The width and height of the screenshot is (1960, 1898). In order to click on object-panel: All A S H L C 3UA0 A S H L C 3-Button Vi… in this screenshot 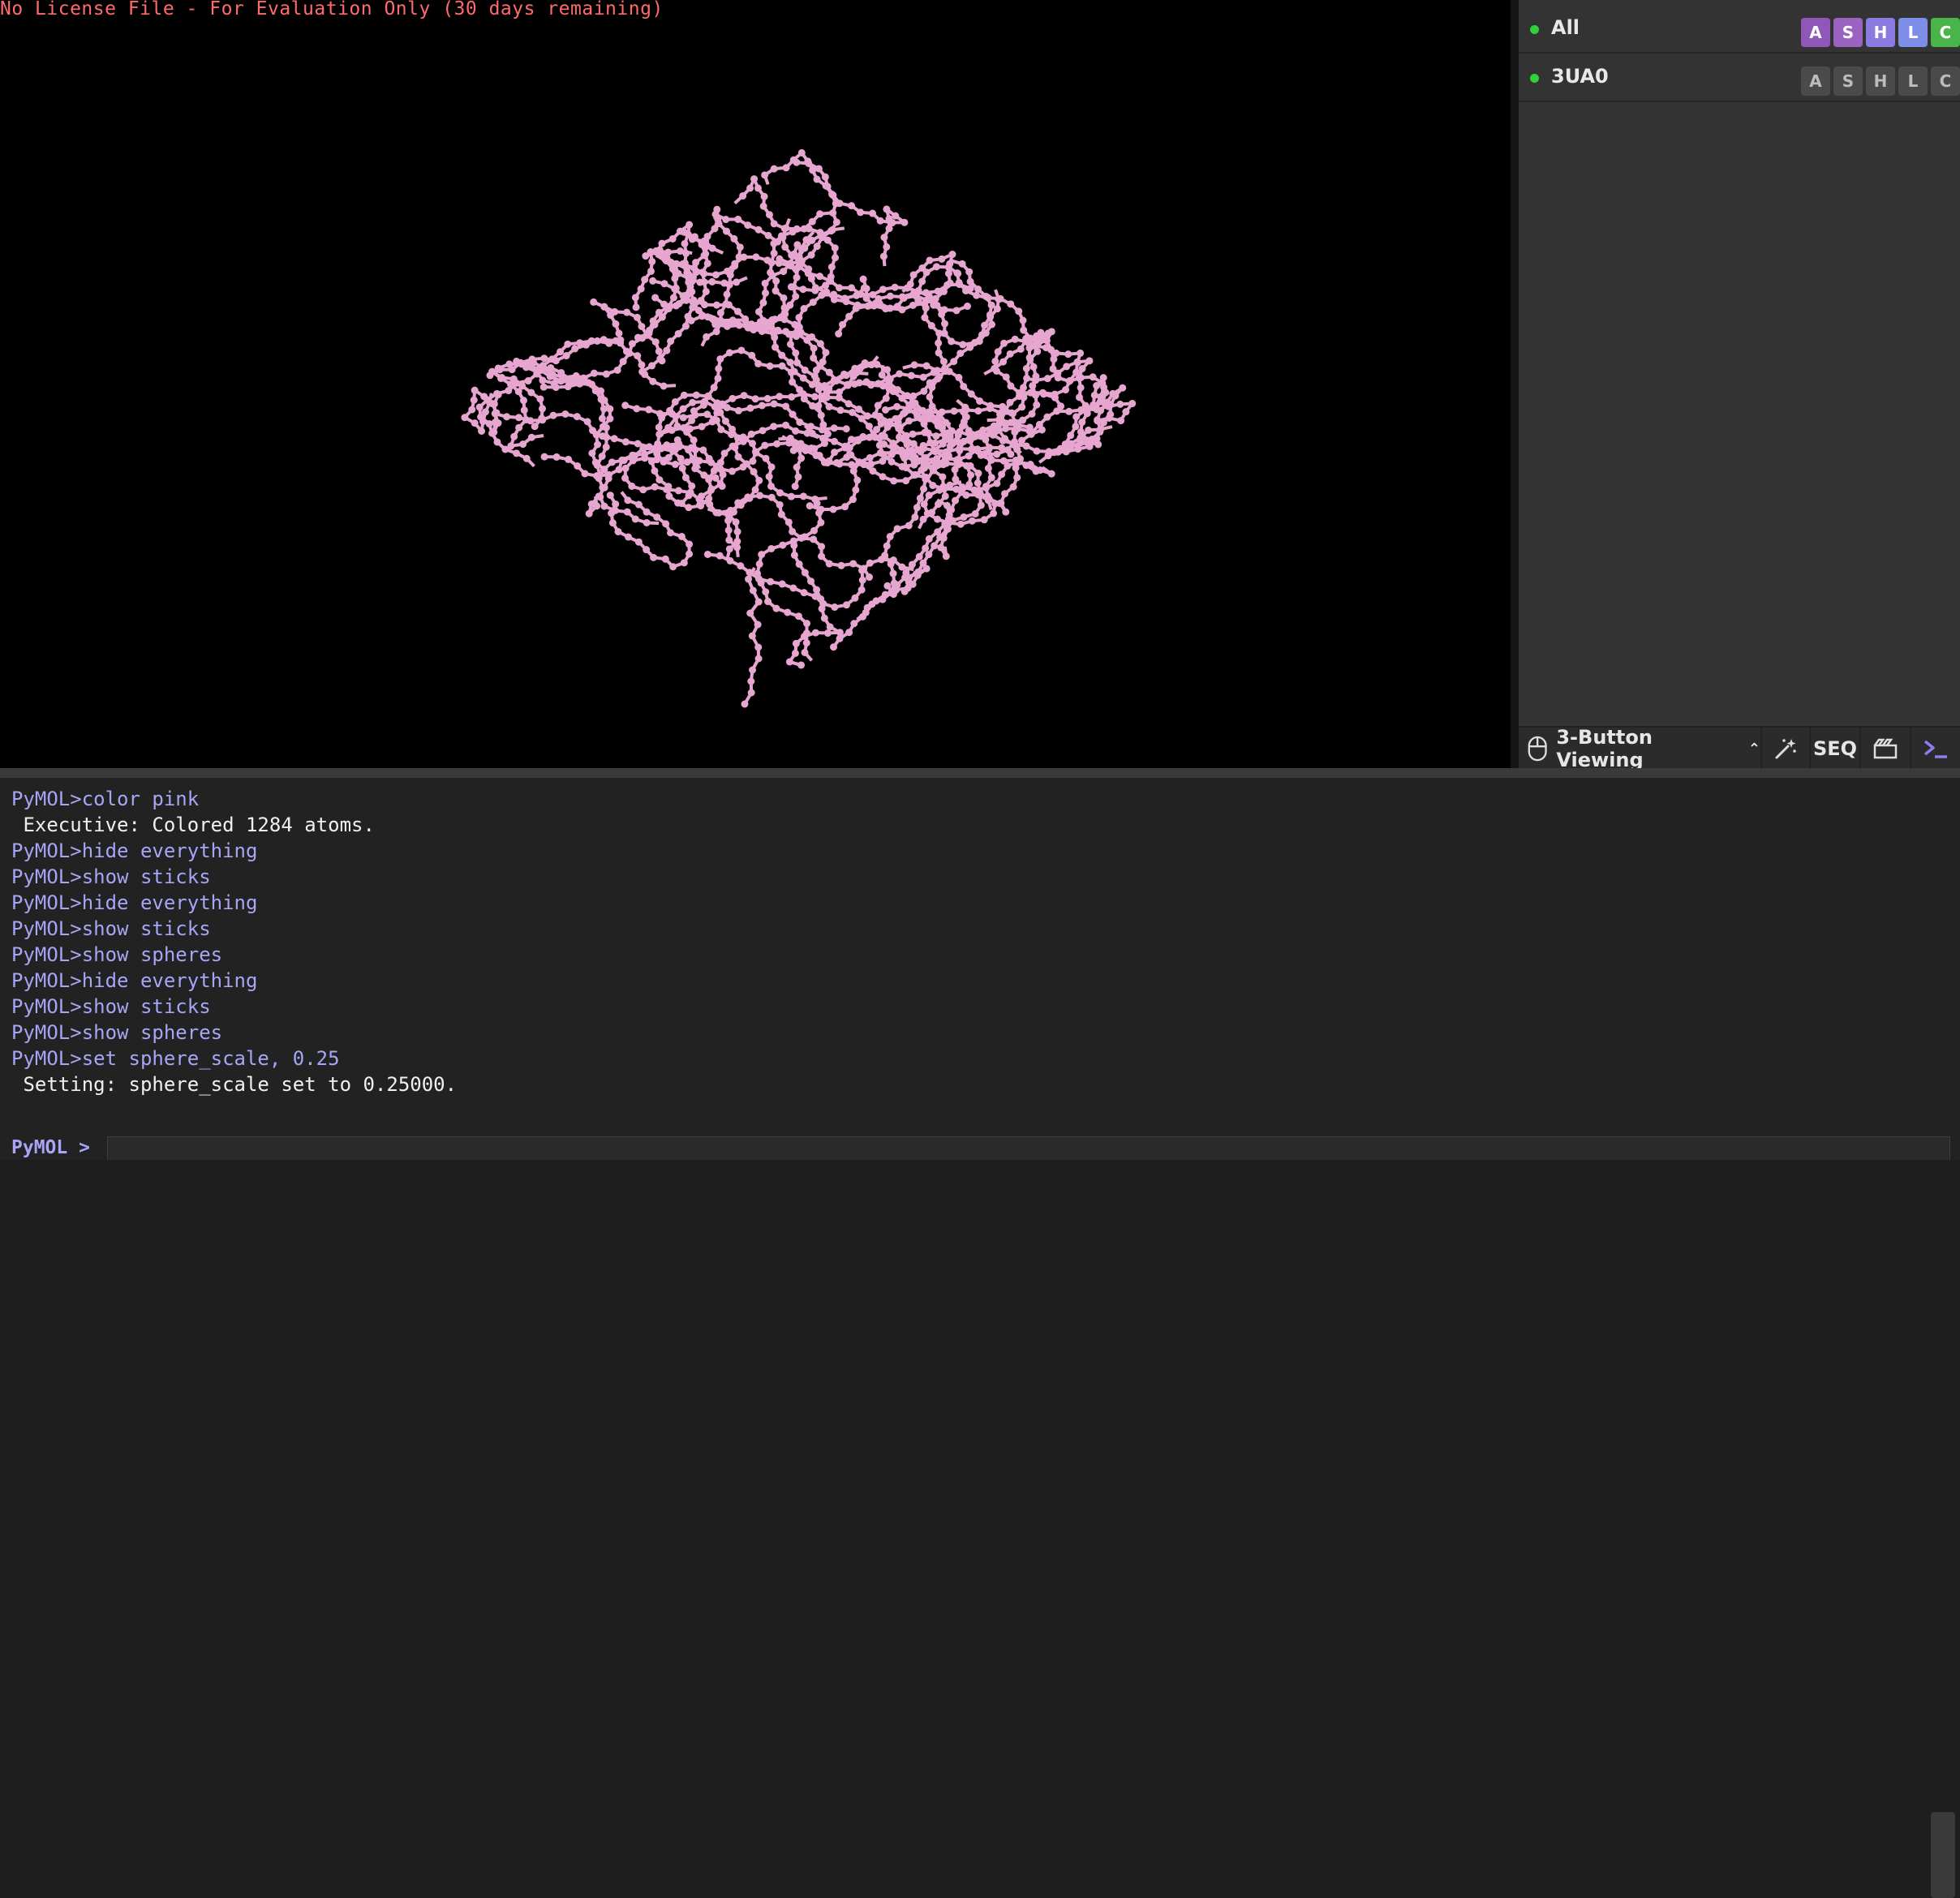, I will do `click(1739, 384)`.